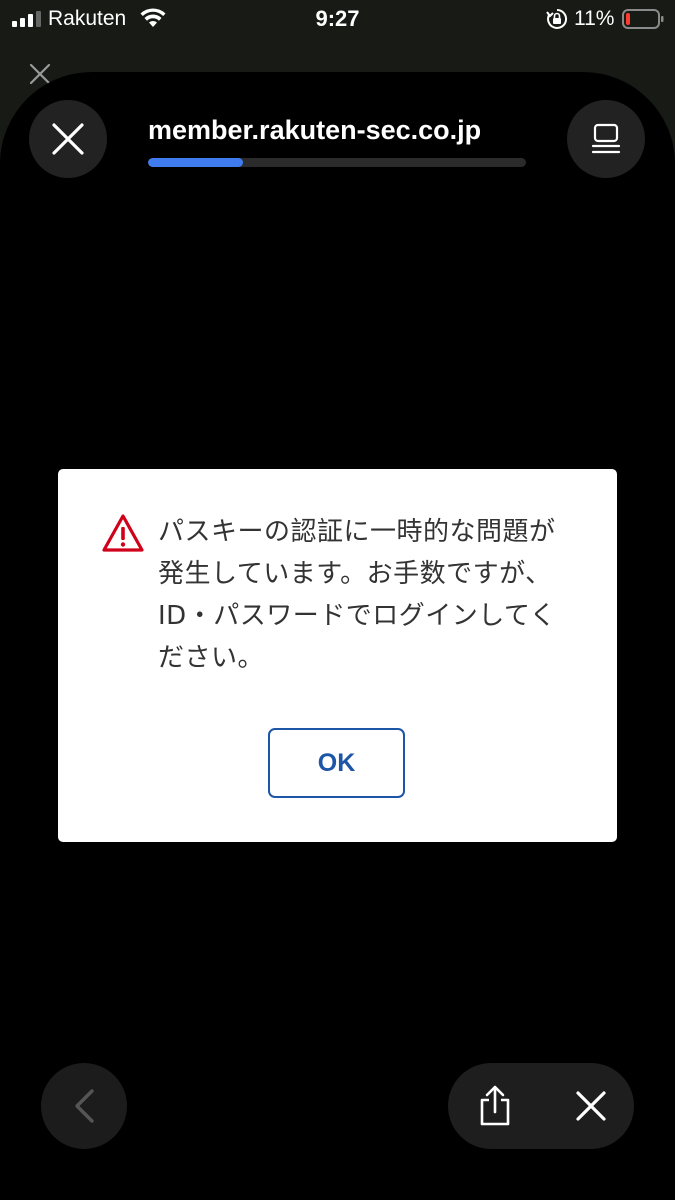 This screenshot has height=1200, width=675. I want to click on ok-button: OK, so click(336, 763).